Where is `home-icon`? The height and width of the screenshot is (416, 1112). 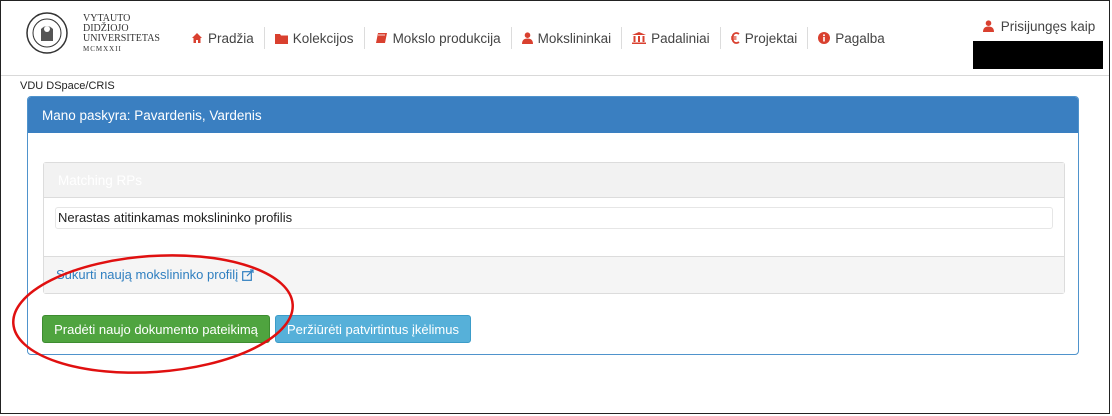 home-icon is located at coordinates (197, 38).